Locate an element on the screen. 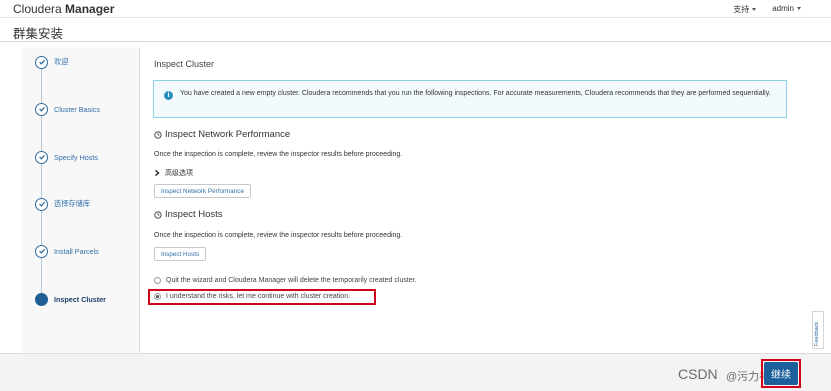 This screenshot has width=831, height=391. support-menu: 支持 is located at coordinates (745, 9).